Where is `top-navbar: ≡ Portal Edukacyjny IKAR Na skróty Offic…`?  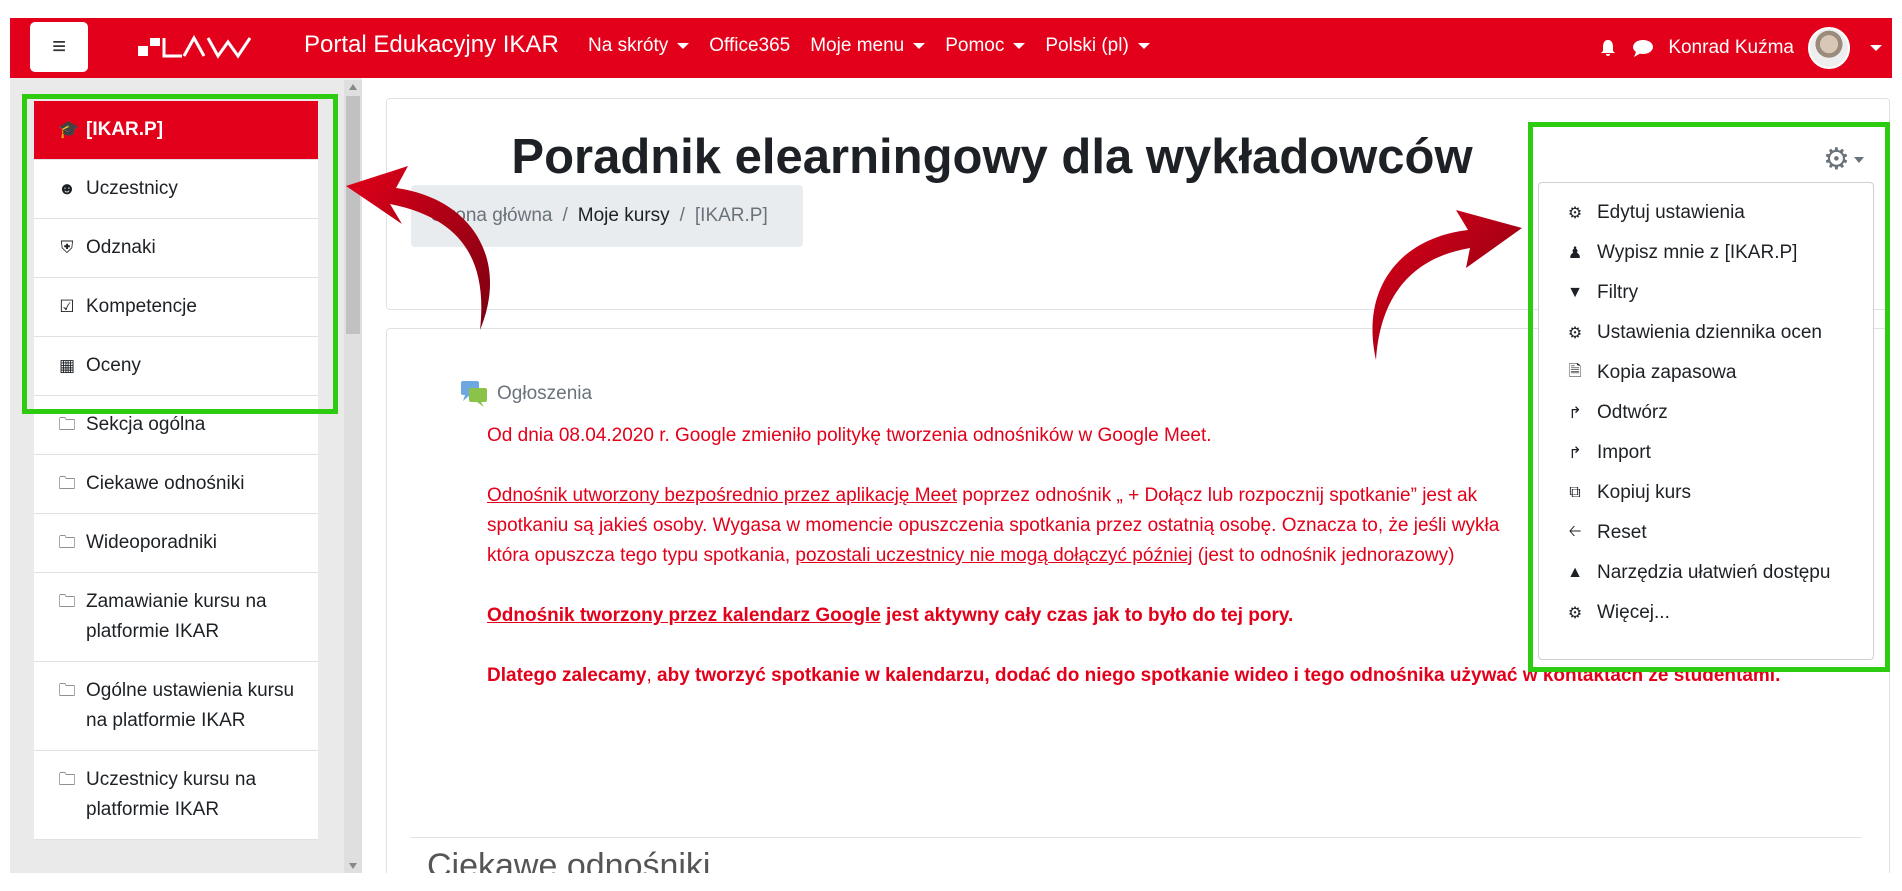 top-navbar: ≡ Portal Edukacyjny IKAR Na skróty Offic… is located at coordinates (951, 48).